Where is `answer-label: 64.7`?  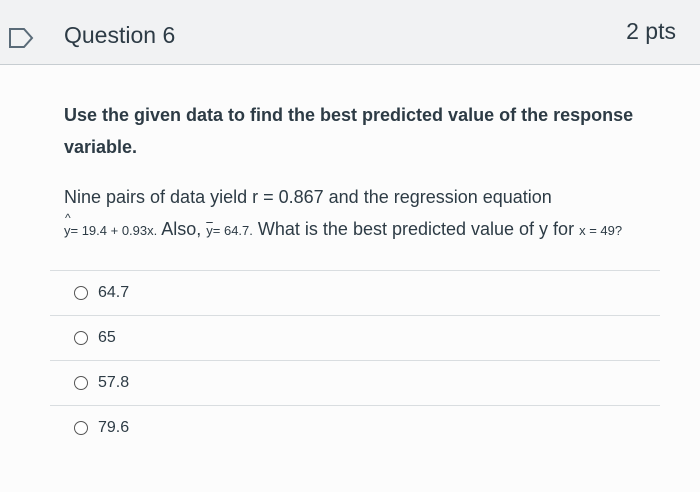
answer-label: 64.7 is located at coordinates (114, 292).